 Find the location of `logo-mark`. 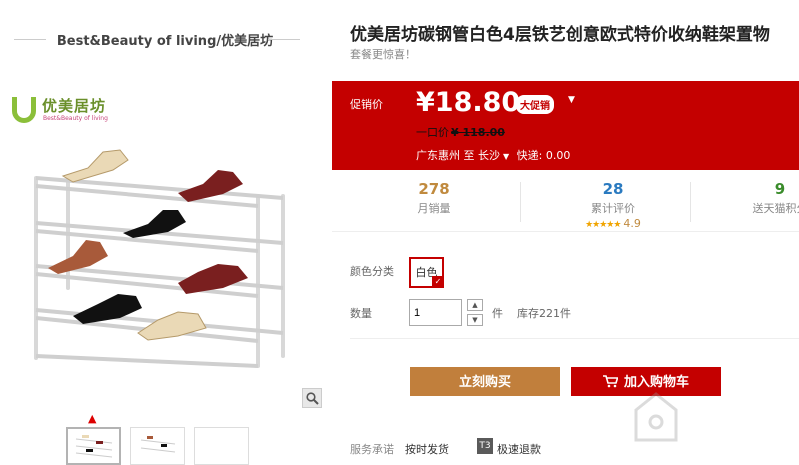

logo-mark is located at coordinates (24, 110).